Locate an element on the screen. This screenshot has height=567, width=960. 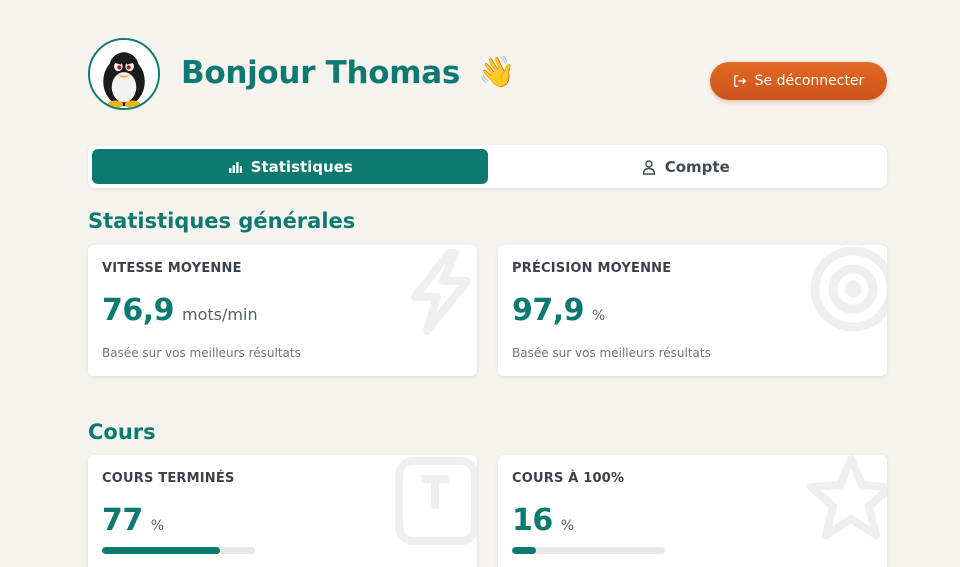
precision-note: Basée sur vos meilleurs résultats is located at coordinates (611, 353).